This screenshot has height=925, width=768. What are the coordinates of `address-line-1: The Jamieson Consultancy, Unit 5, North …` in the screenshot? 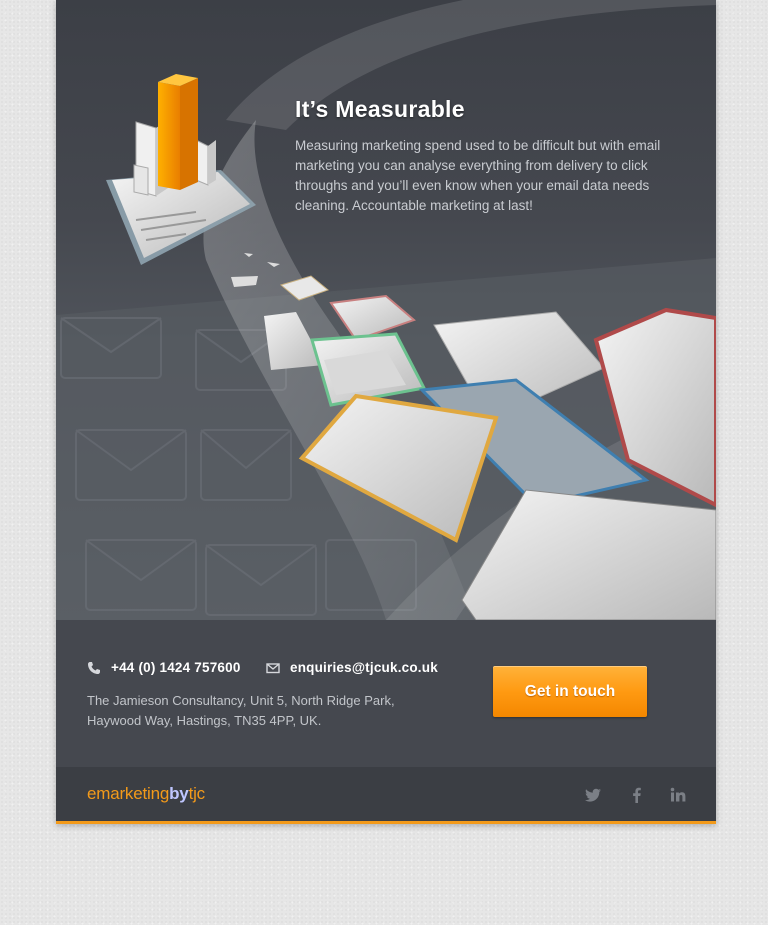 It's located at (241, 700).